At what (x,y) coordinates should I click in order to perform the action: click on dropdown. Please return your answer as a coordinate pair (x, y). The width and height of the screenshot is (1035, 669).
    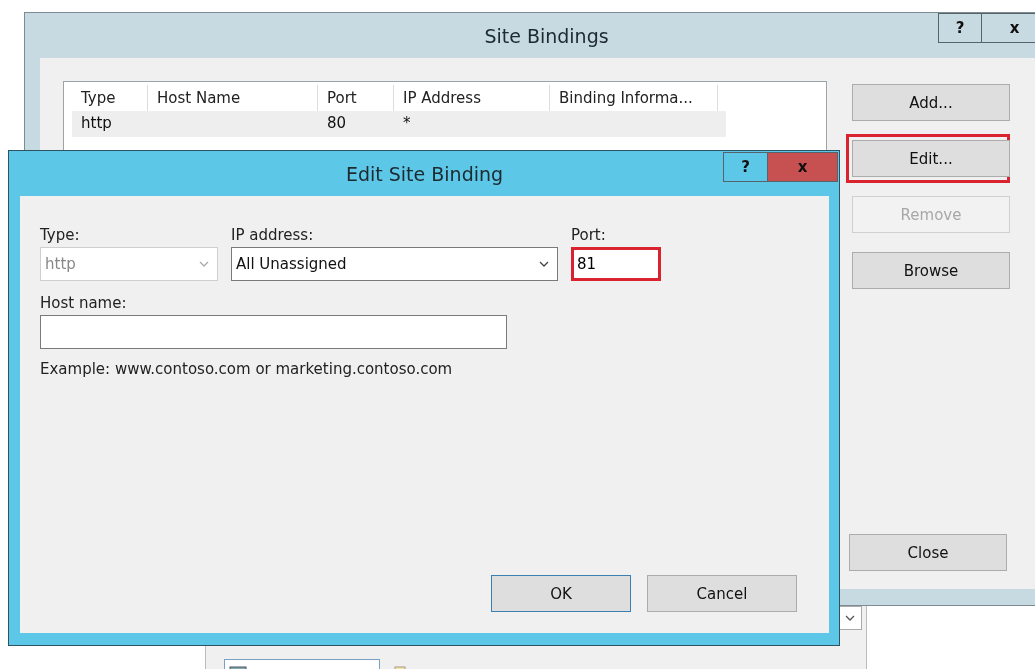
    Looking at the image, I should click on (850, 618).